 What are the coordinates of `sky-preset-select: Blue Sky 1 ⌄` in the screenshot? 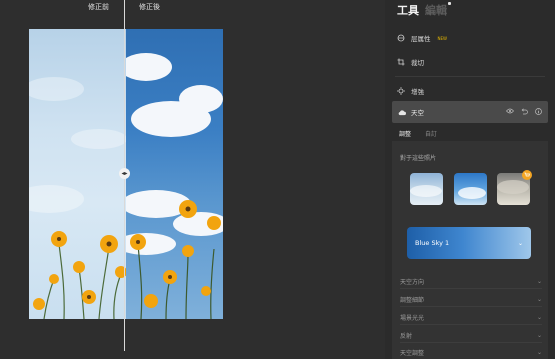 It's located at (469, 243).